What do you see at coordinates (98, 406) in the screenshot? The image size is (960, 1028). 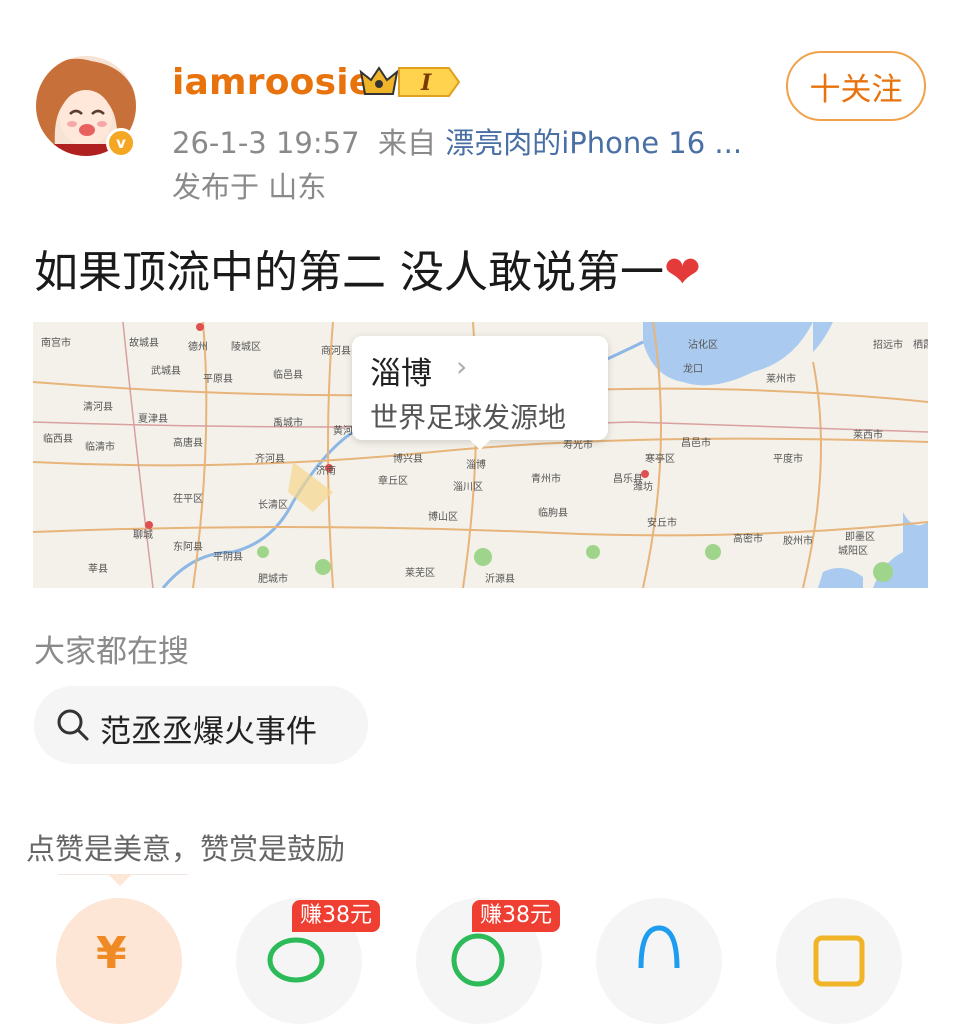 I see `map-place-label: 清河县` at bounding box center [98, 406].